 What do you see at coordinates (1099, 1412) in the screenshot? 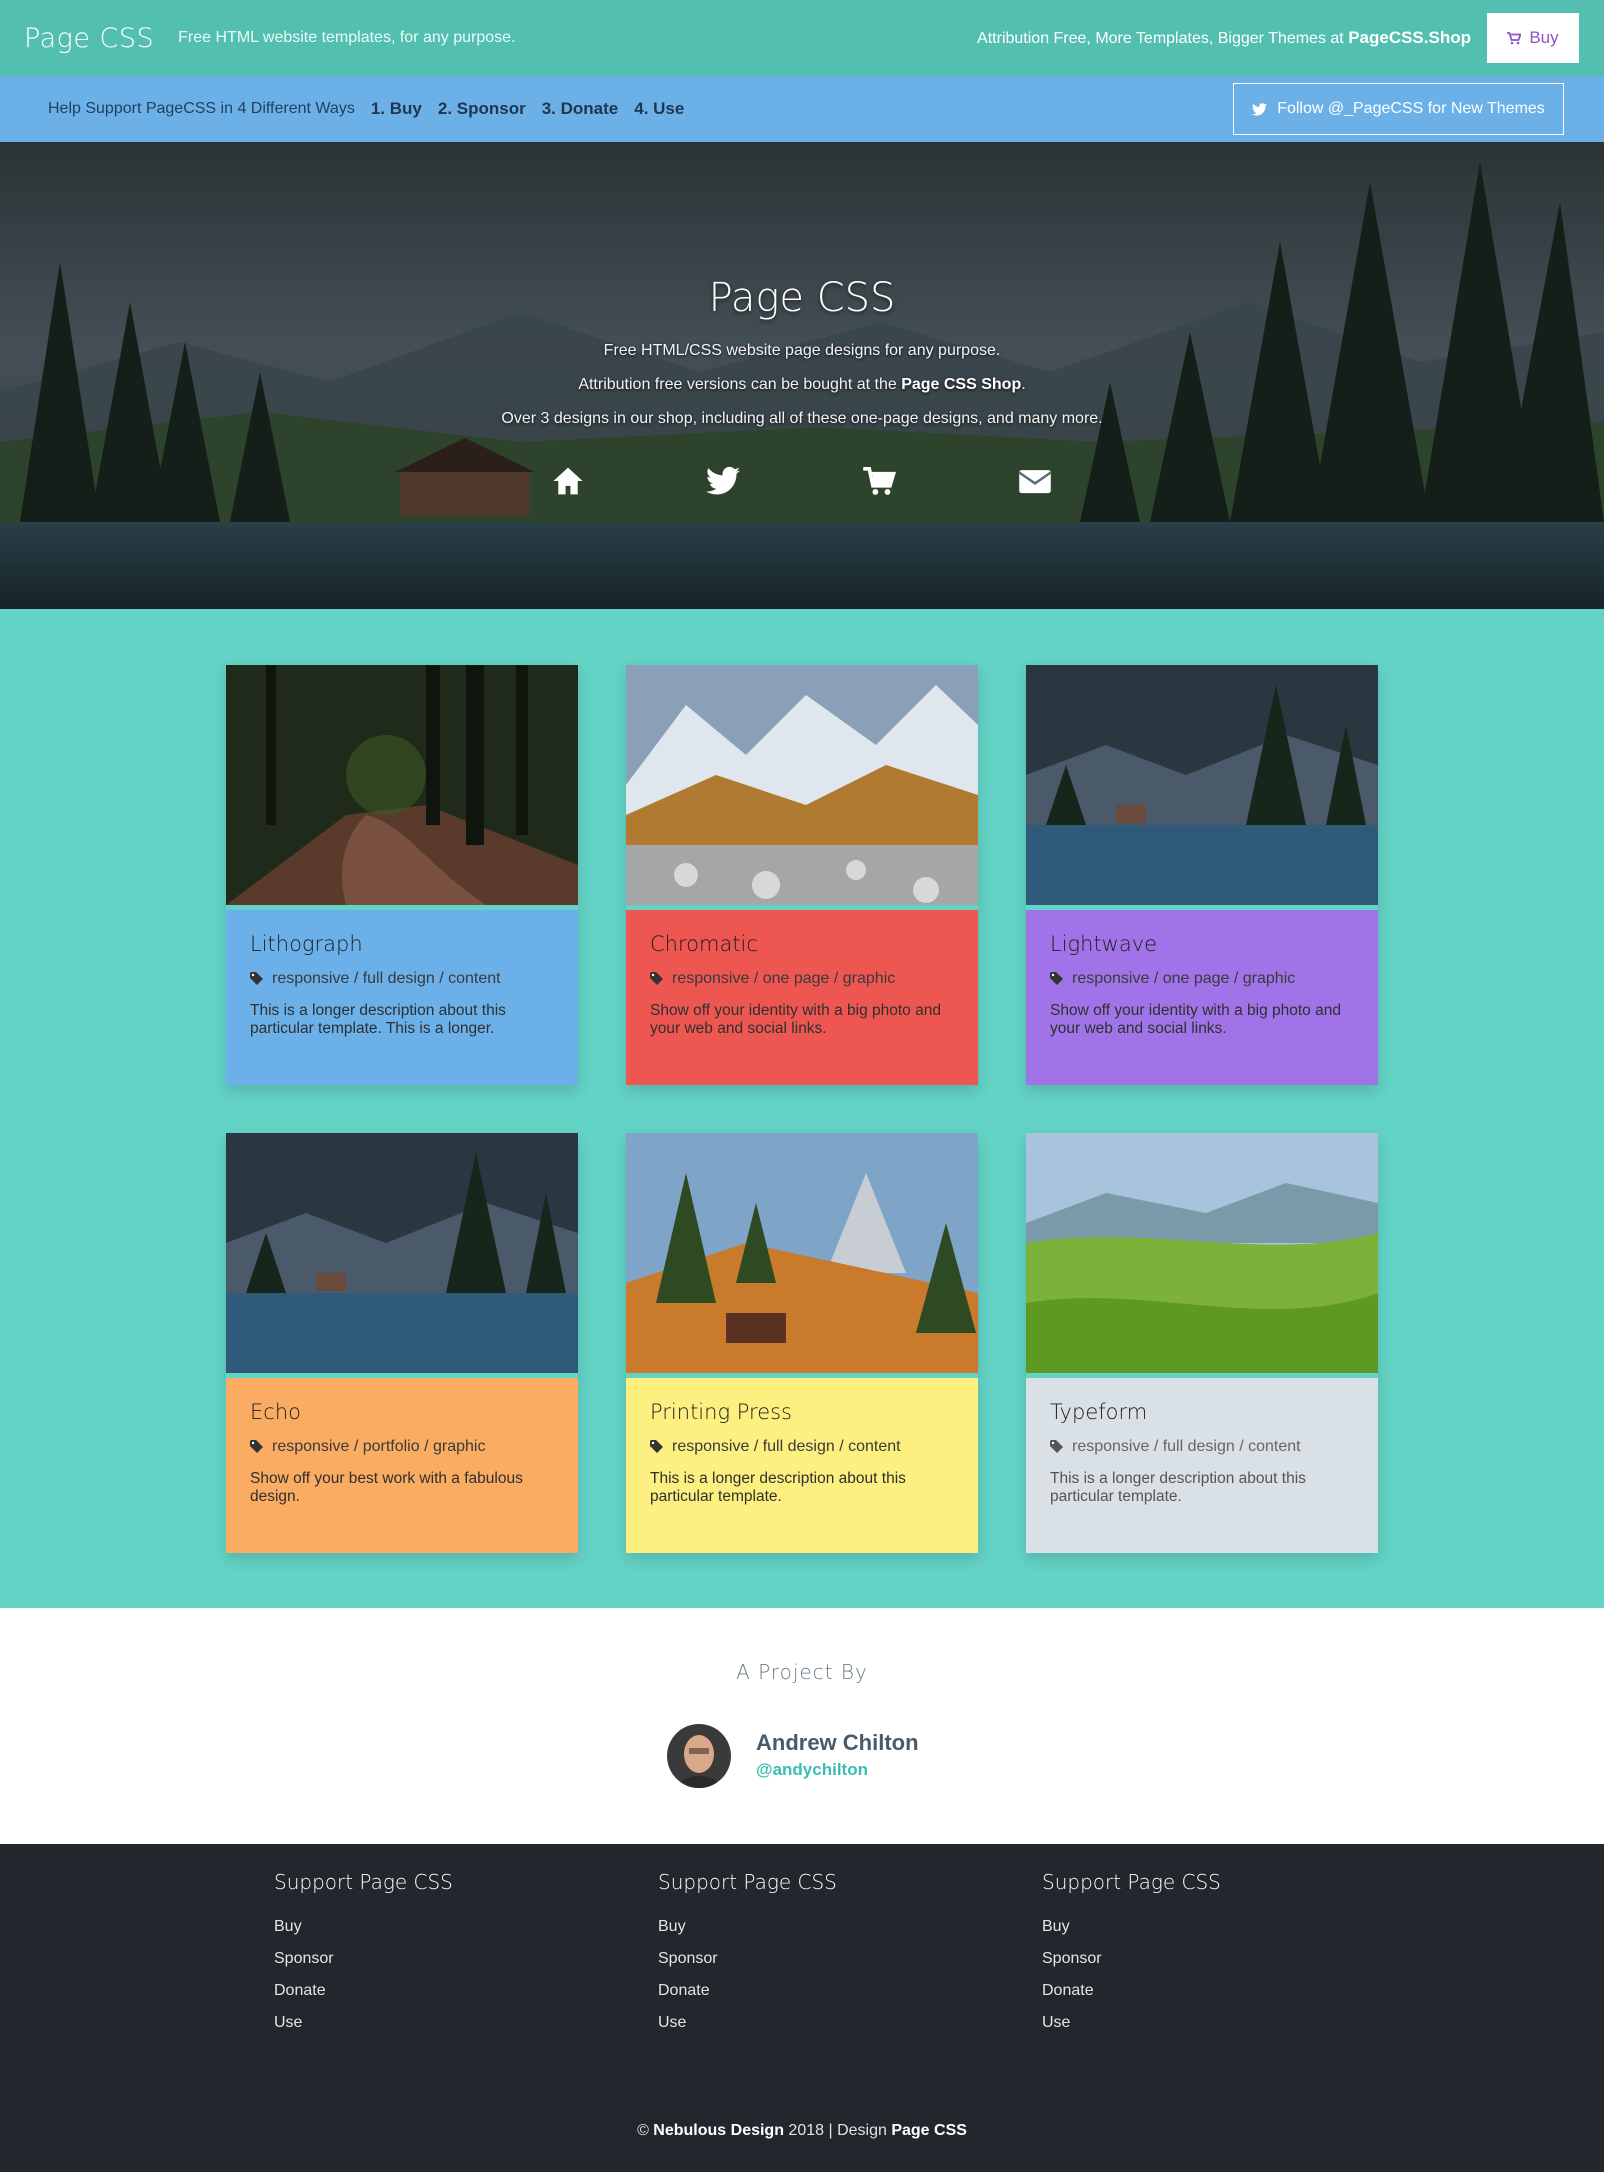
I see `card-title: Typeform` at bounding box center [1099, 1412].